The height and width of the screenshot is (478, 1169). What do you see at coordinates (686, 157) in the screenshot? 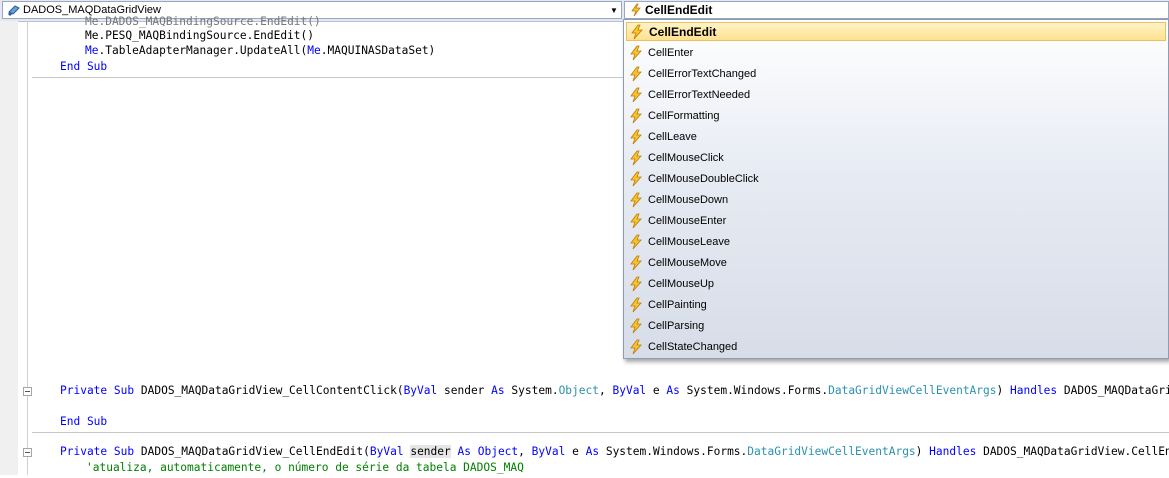
I see `dropdown-item-label: CellMouseClick` at bounding box center [686, 157].